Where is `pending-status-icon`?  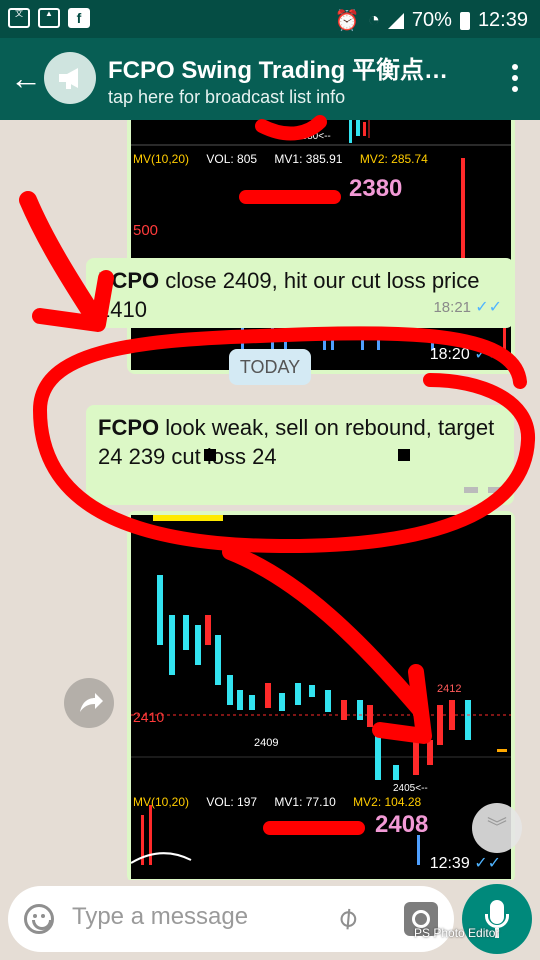
pending-status-icon is located at coordinates (483, 490).